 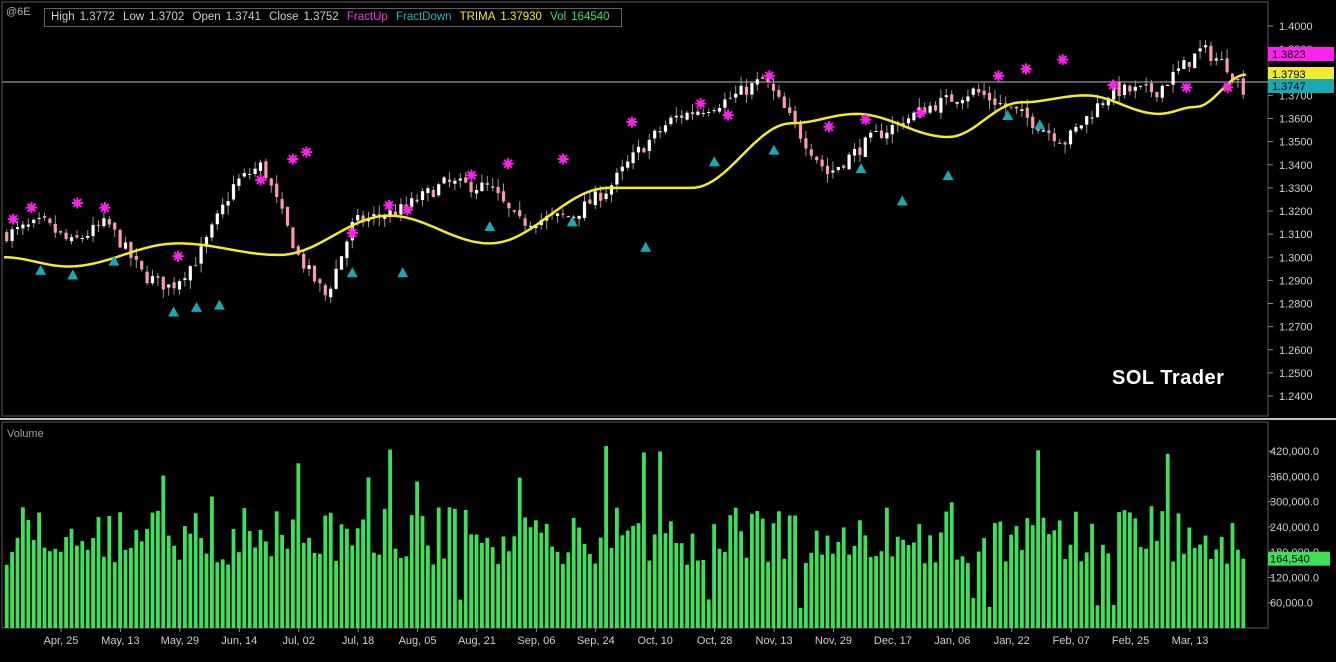 I want to click on volume-tick-label: 420,000.0, so click(x=1294, y=452).